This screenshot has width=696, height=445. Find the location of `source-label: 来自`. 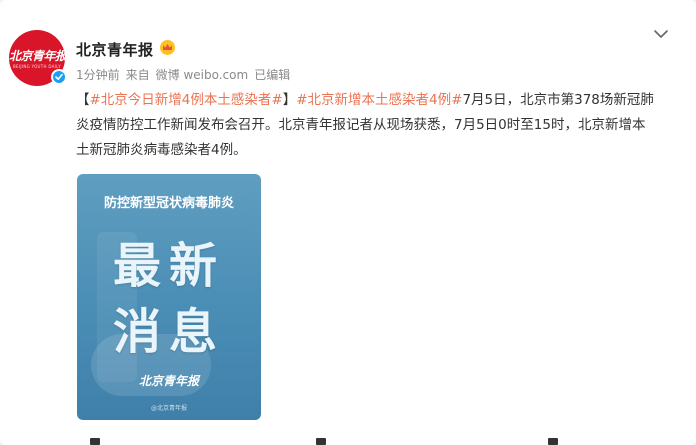

source-label: 来自 is located at coordinates (137, 75).